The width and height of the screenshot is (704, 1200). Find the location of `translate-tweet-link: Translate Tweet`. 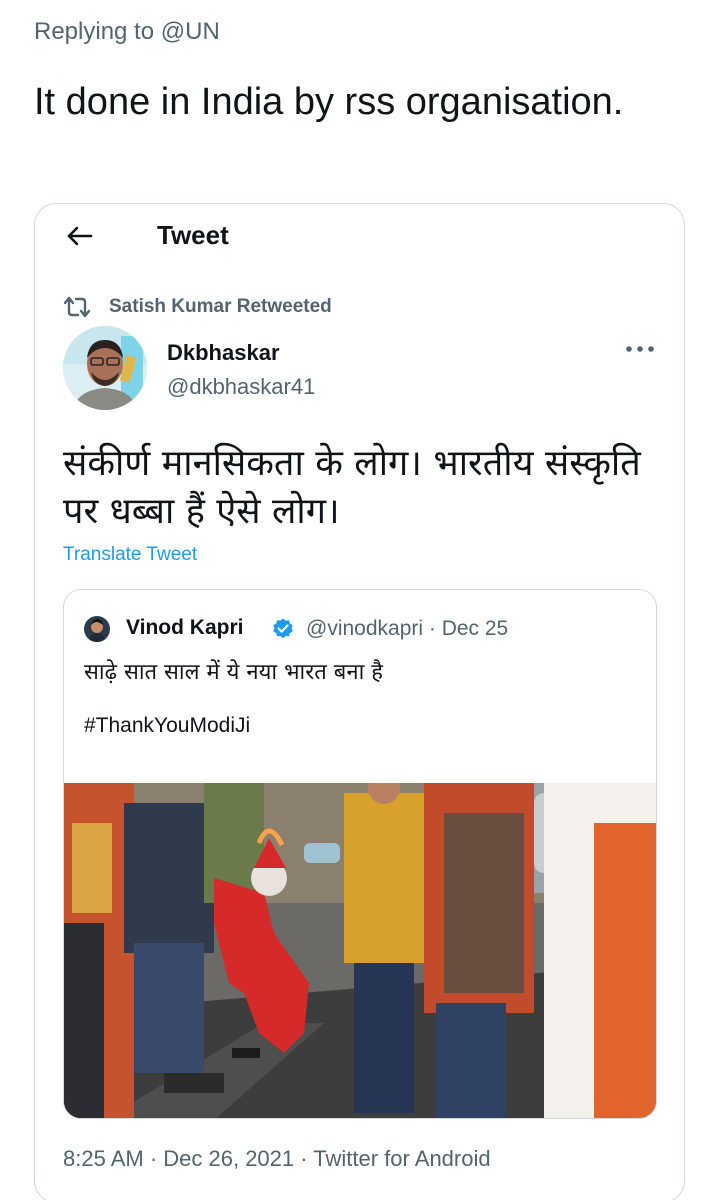

translate-tweet-link: Translate Tweet is located at coordinates (130, 555).